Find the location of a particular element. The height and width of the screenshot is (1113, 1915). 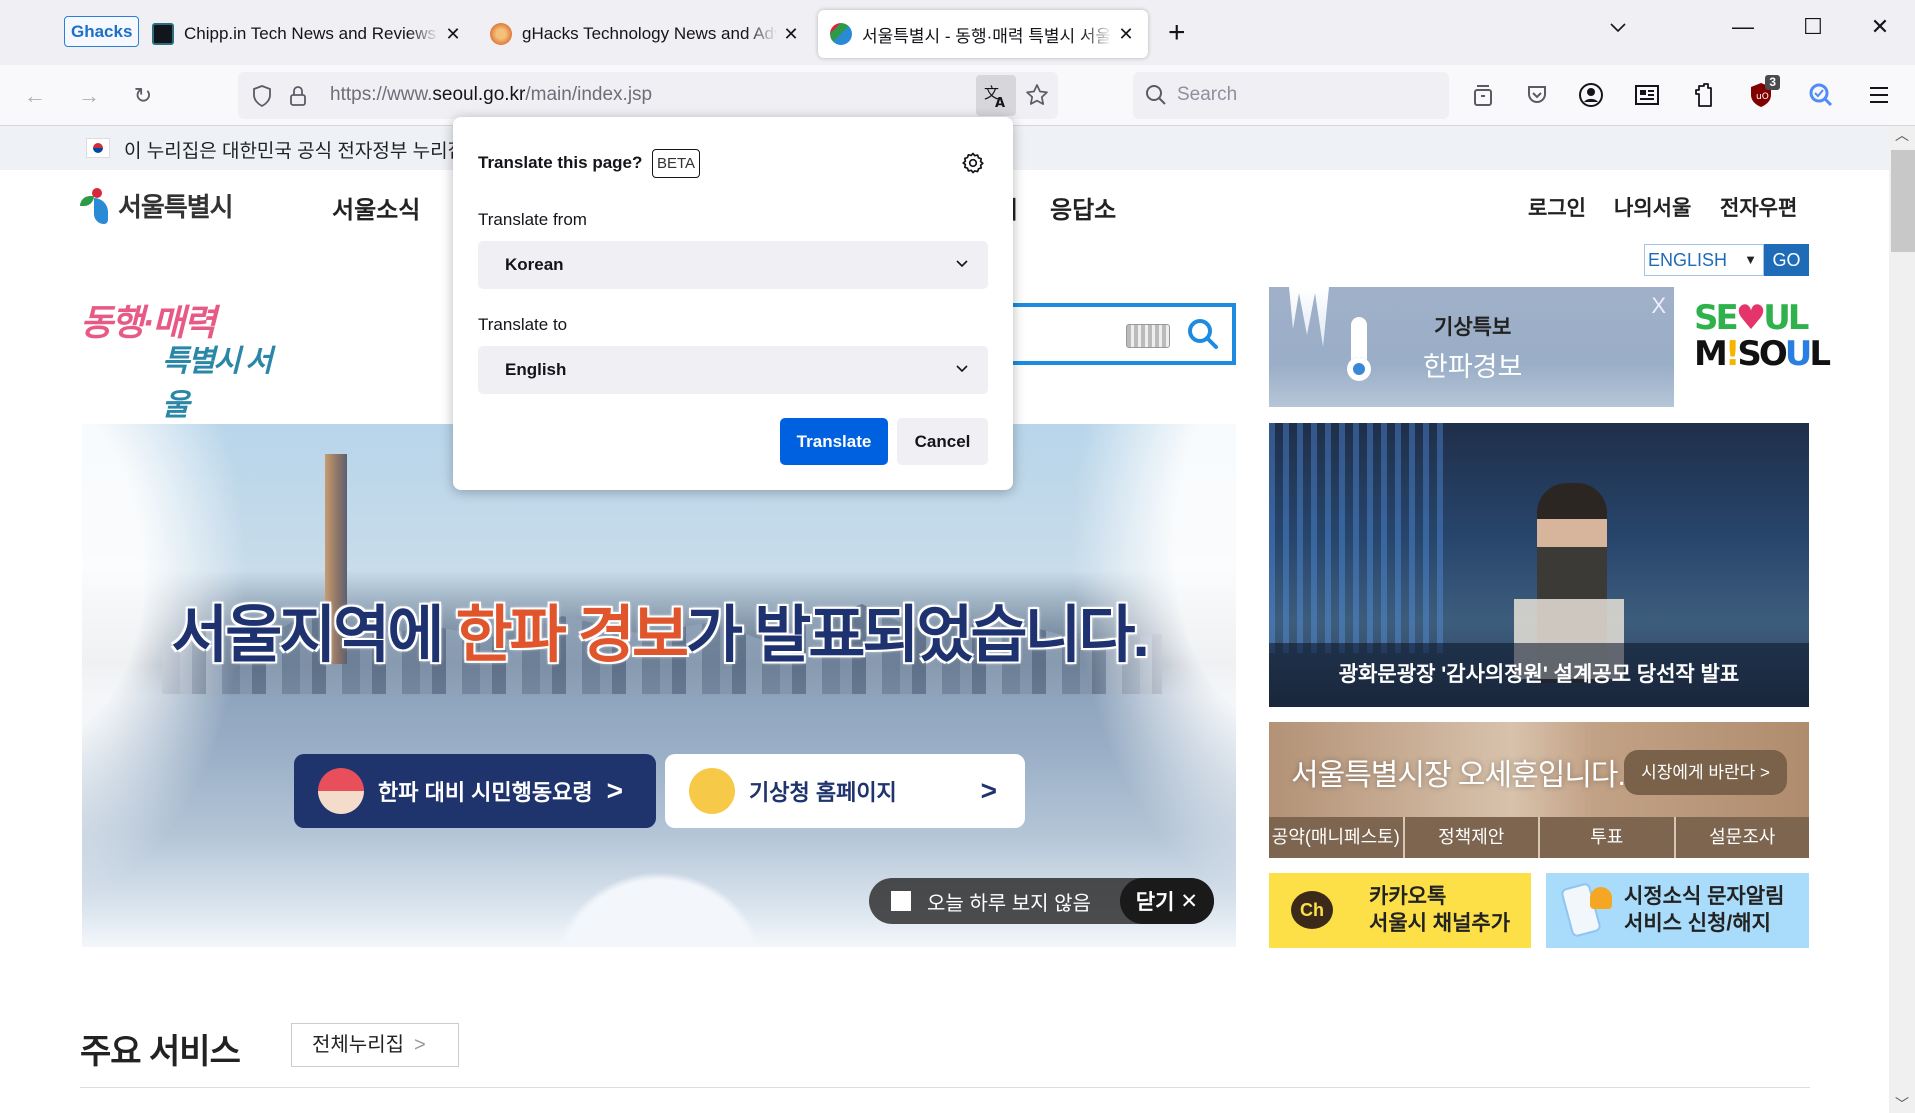

vertical-scrollbar: ︿ ﹀ is located at coordinates (1902, 619).